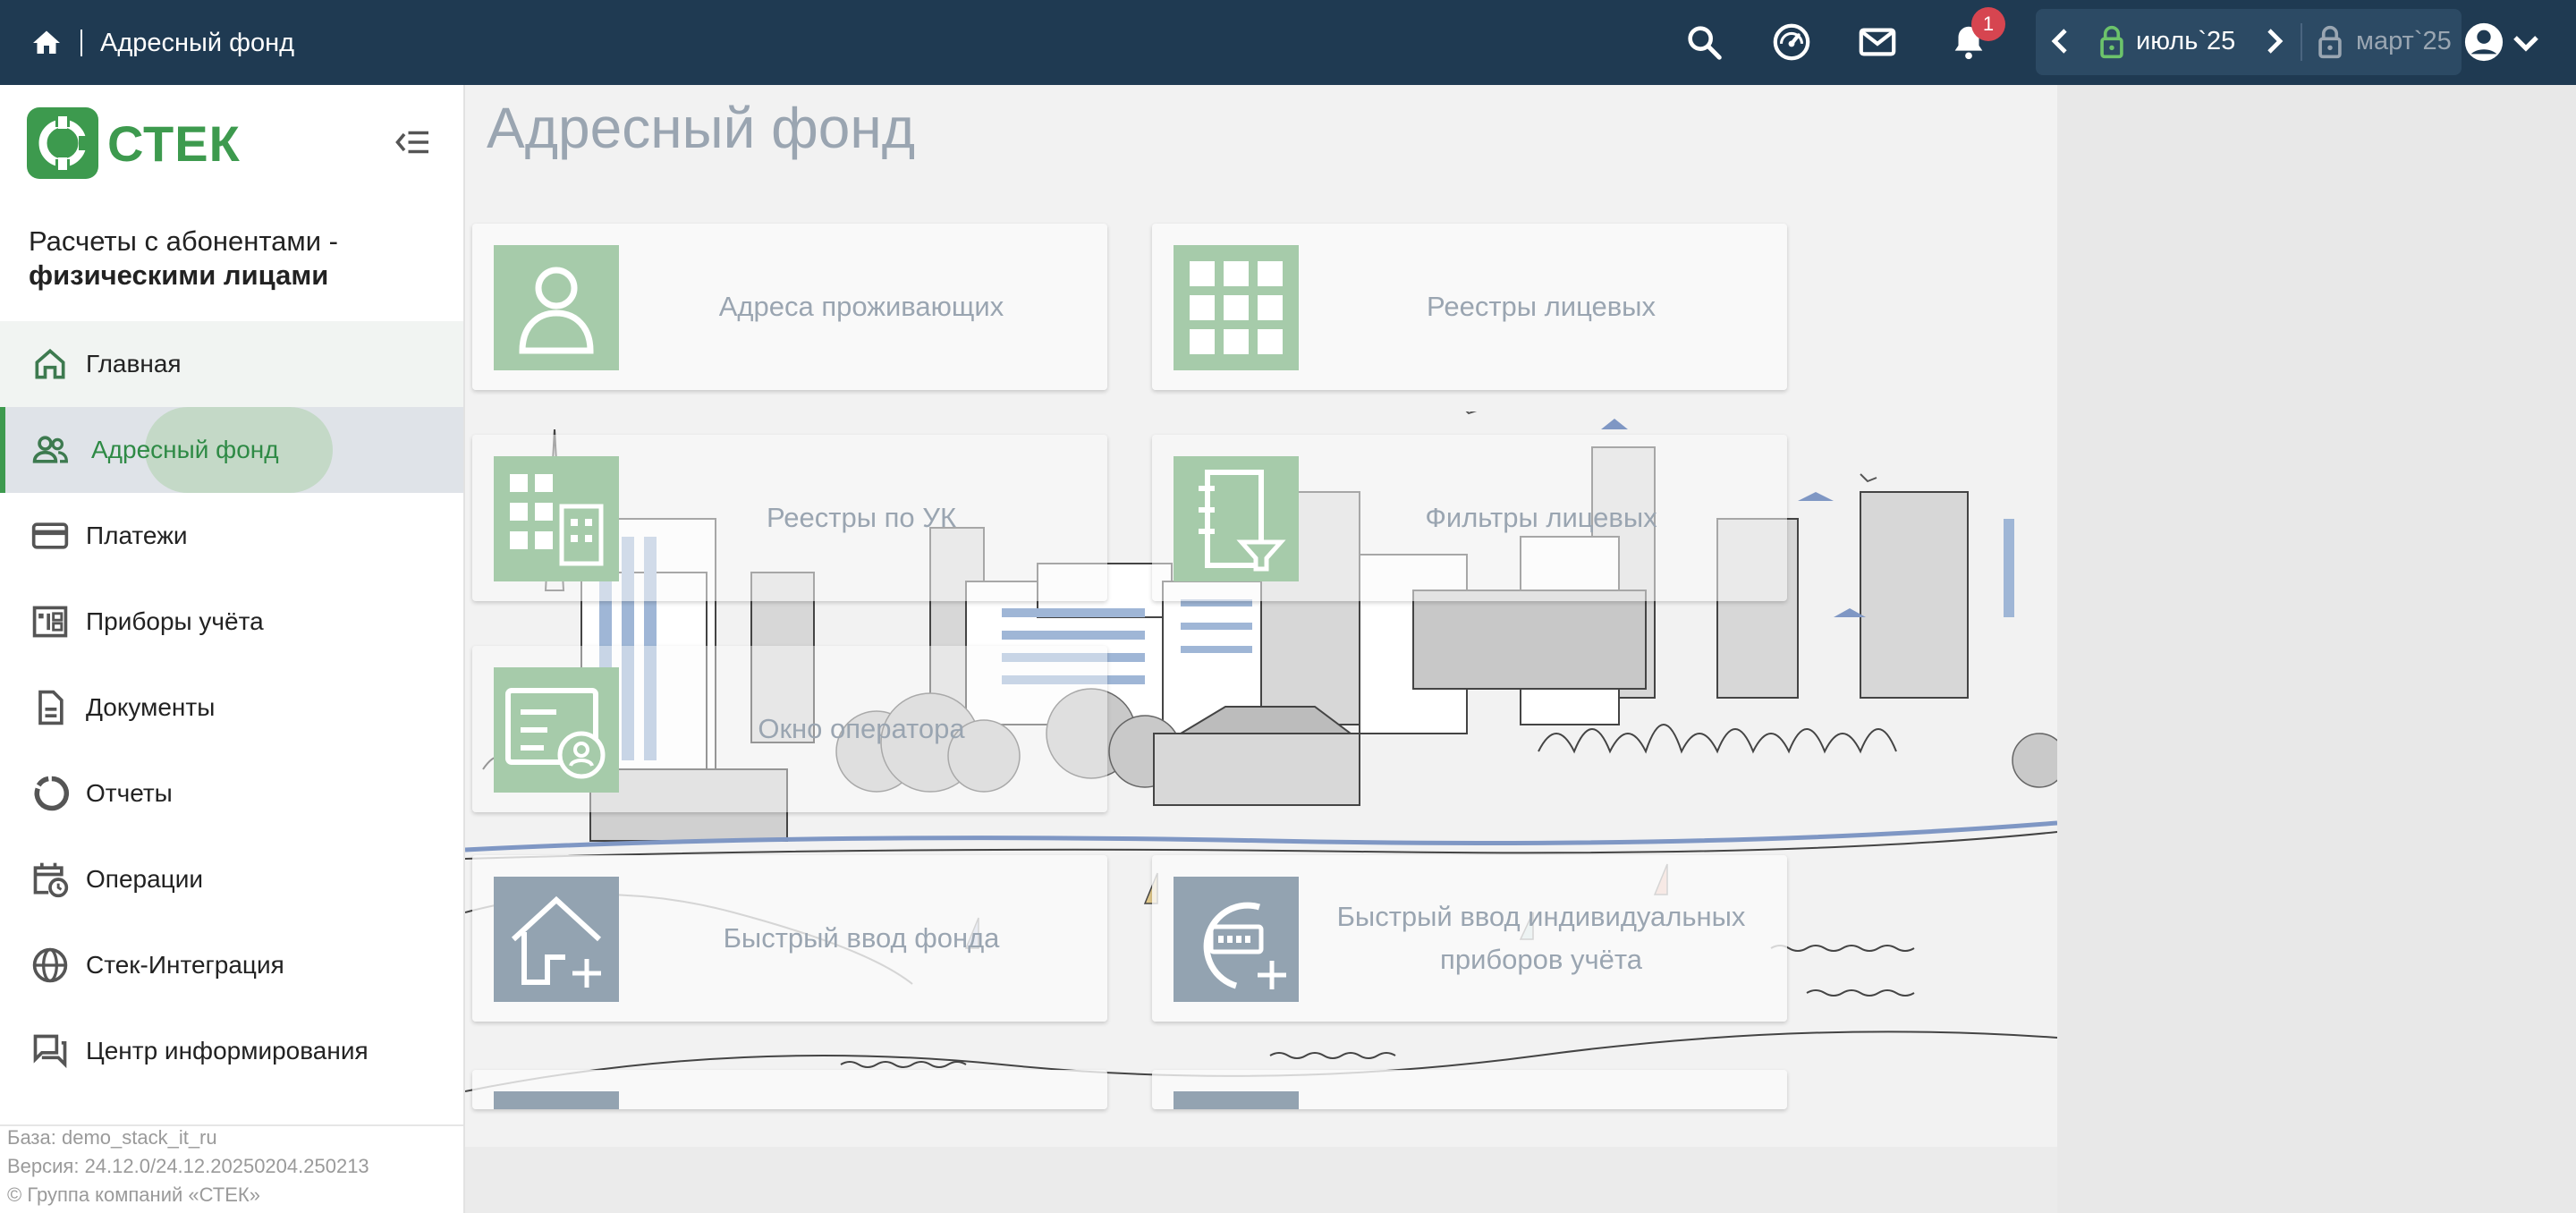 The height and width of the screenshot is (1213, 2576). I want to click on product-name-line1: Расчеты с абонентами -, so click(183, 241).